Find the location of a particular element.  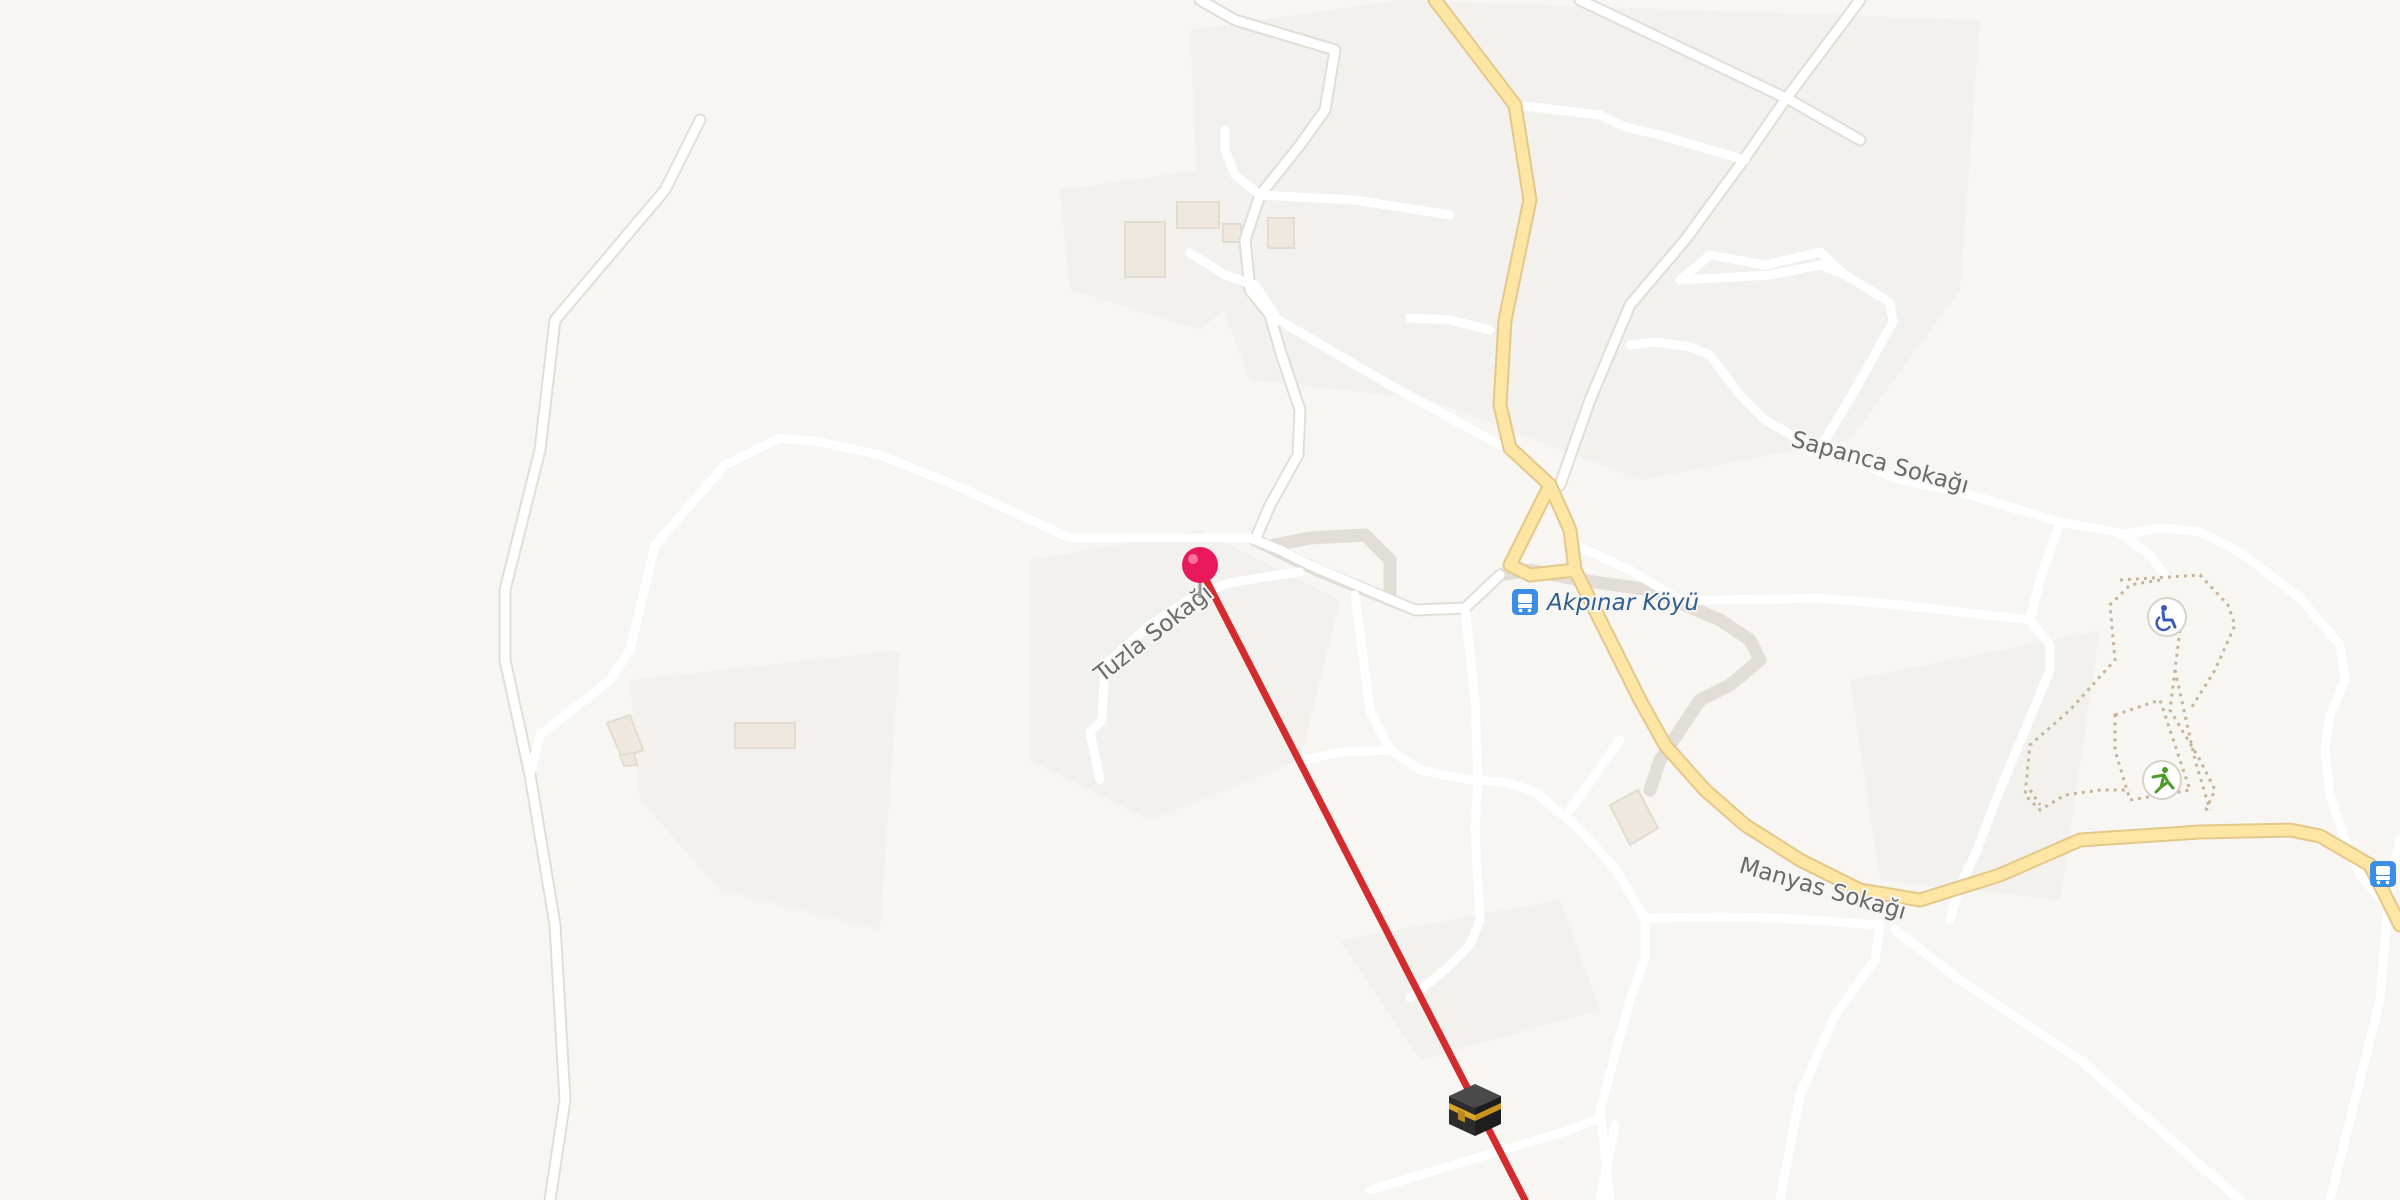

bus-stop-label: Akpınar Köyü is located at coordinates (1622, 603).